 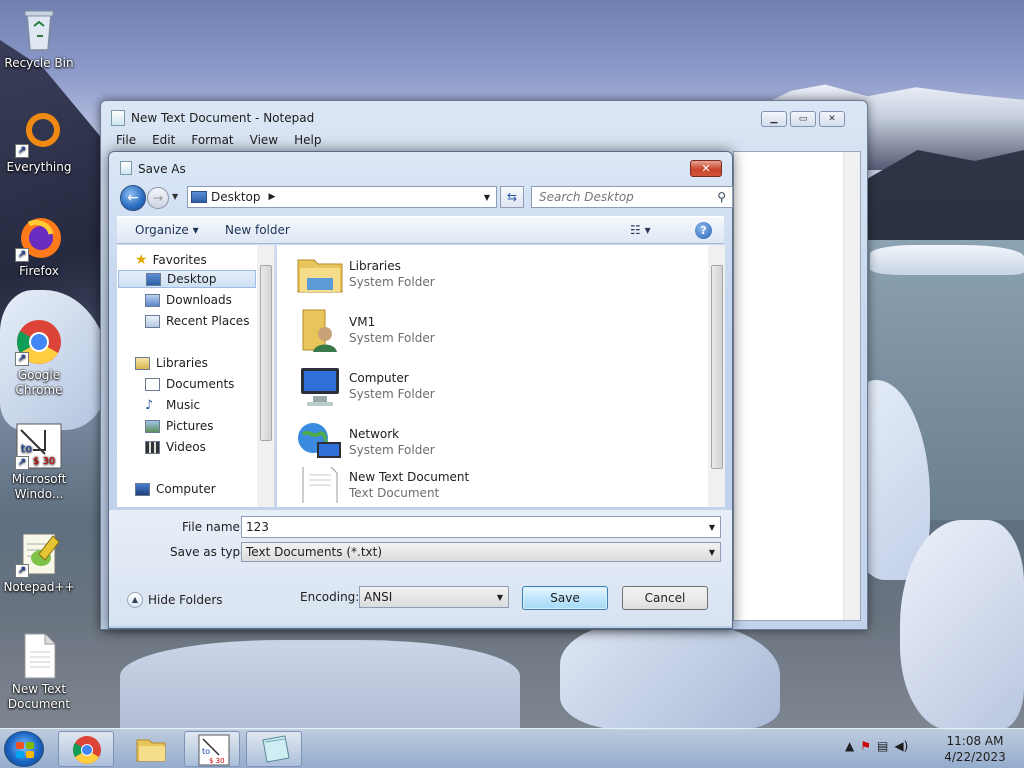 I want to click on action-center-icon: ⚑, so click(x=865, y=746).